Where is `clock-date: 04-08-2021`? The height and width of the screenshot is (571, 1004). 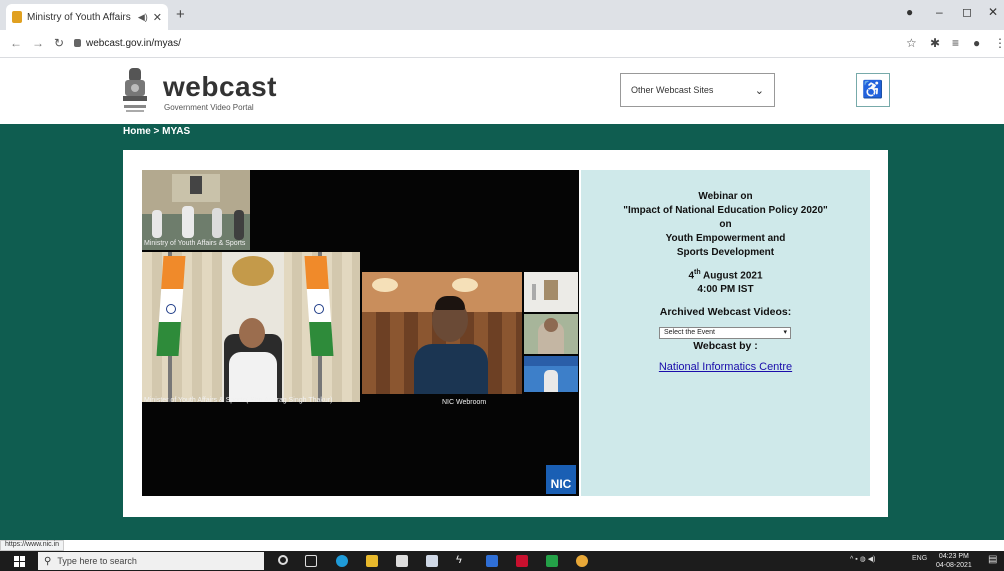
clock-date: 04-08-2021 is located at coordinates (954, 565).